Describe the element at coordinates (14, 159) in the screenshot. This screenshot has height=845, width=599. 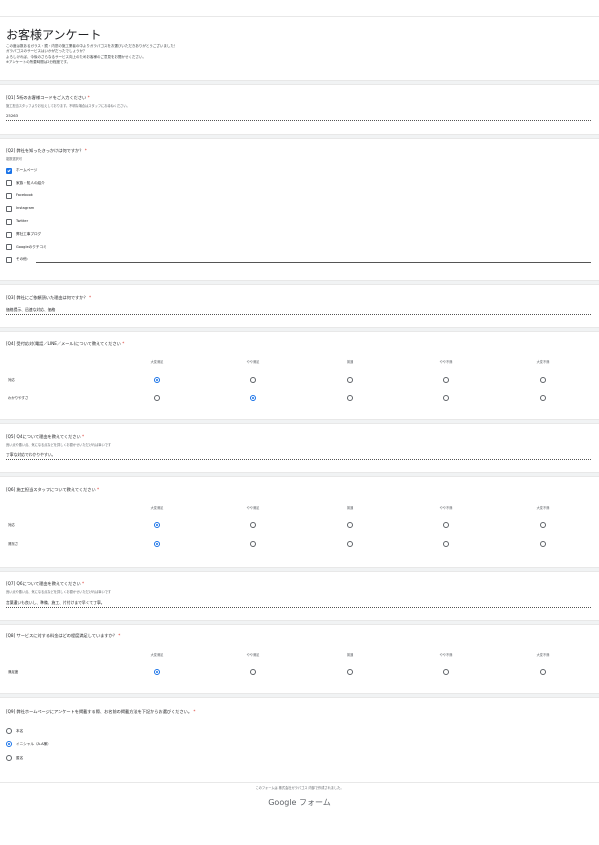
I see `q2-help: 複数選択可` at that location.